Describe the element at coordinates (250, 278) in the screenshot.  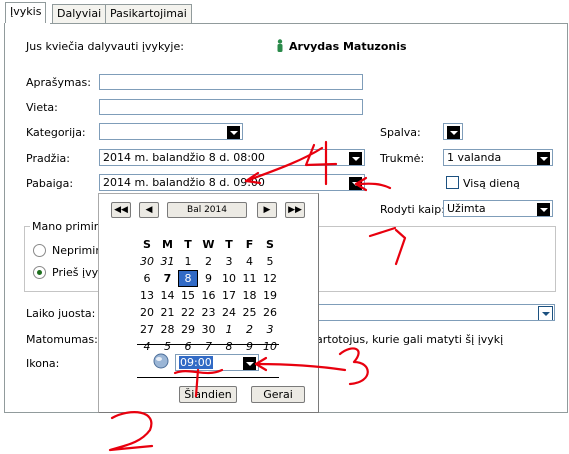
I see `calendar-day: 11` at that location.